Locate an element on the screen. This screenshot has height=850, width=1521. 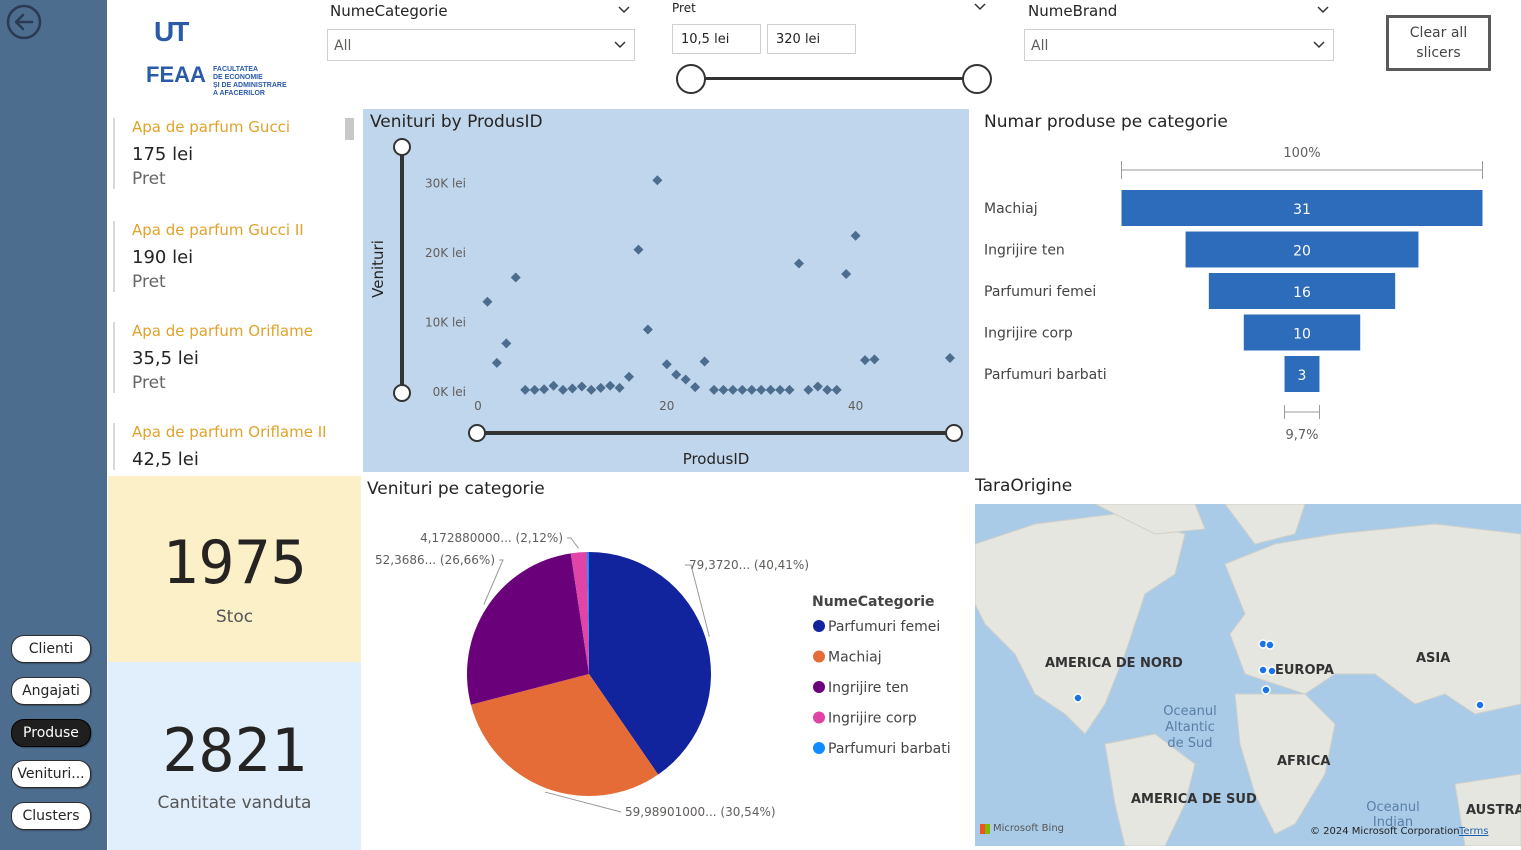
product-card: Apa de parfum Gucci 175 lei Pret is located at coordinates (235, 153).